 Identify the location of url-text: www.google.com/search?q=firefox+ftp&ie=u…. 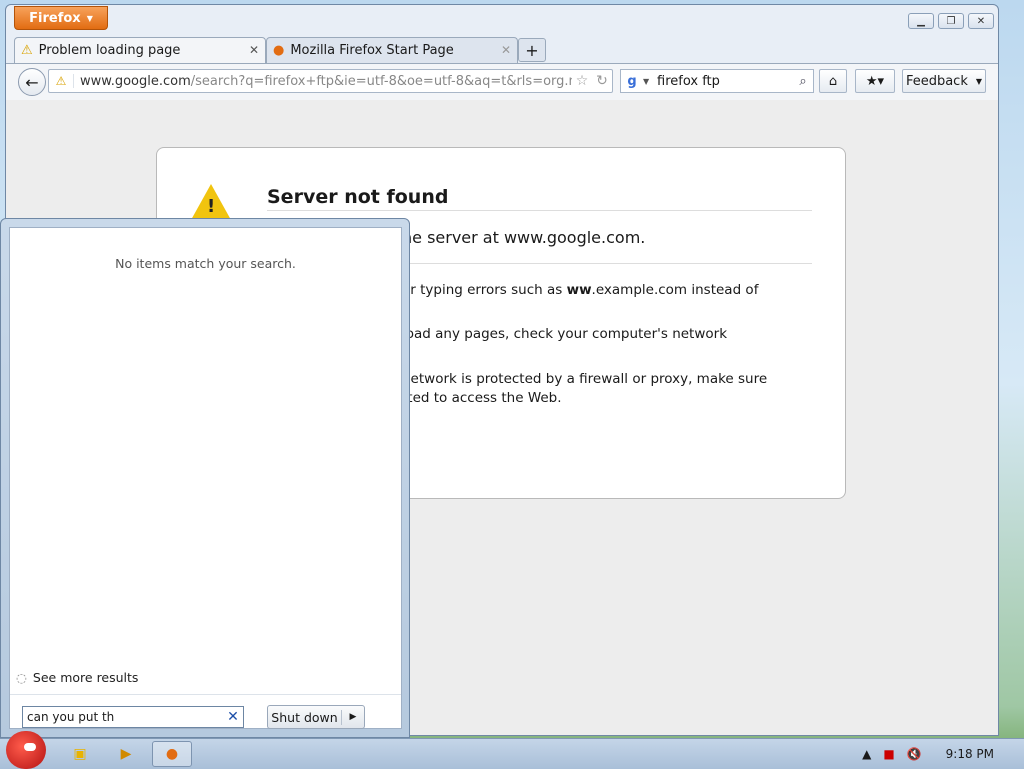
(323, 81).